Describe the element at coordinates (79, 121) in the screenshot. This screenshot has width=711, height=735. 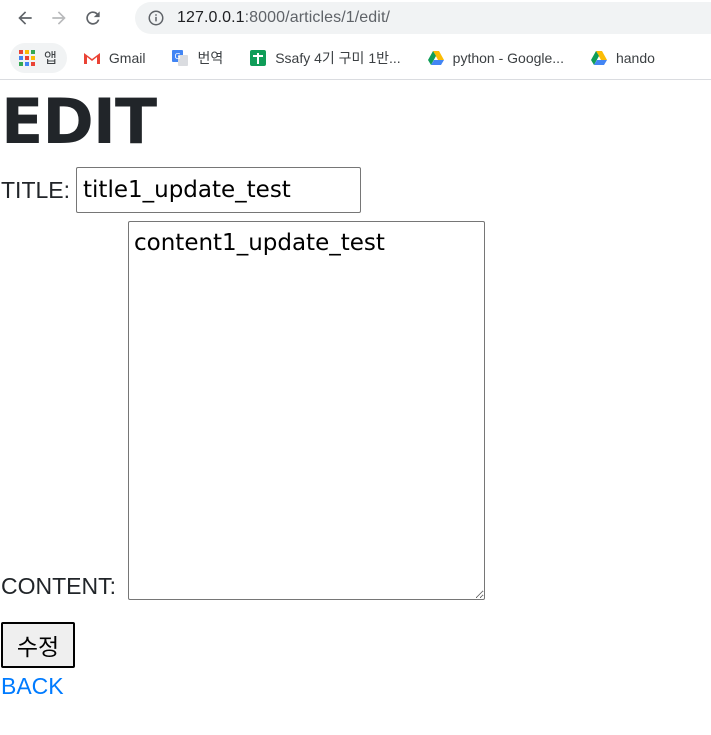
I see `page-title: EDIT` at that location.